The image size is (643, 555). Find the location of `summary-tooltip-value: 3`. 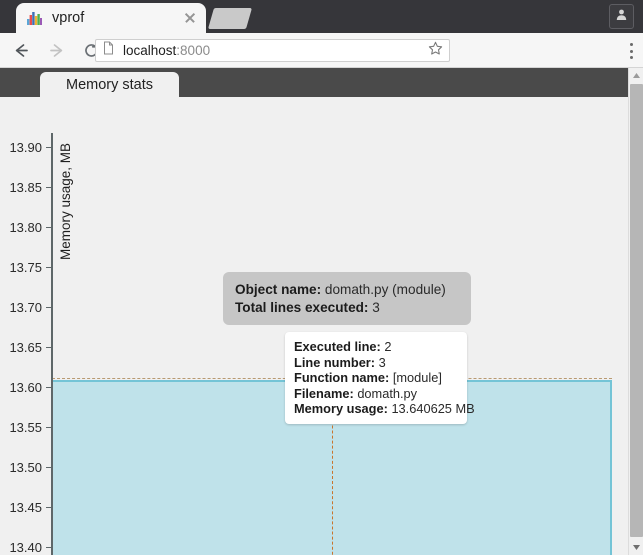

summary-tooltip-value: 3 is located at coordinates (376, 307).